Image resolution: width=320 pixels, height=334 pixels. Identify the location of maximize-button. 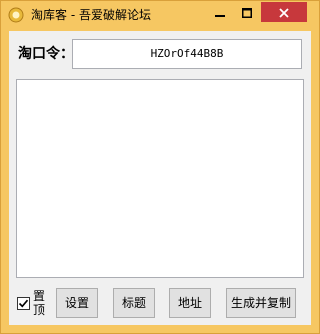
(247, 12).